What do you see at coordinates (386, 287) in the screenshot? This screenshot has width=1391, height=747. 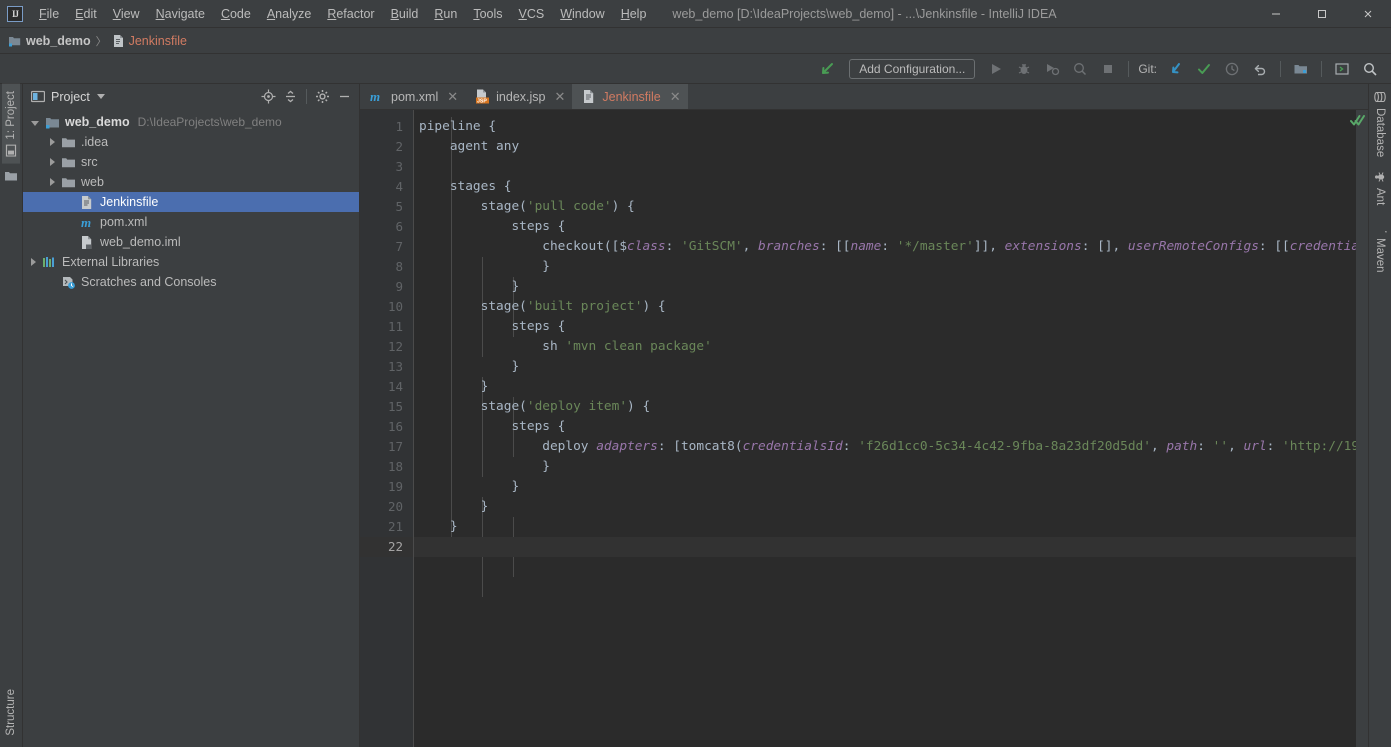 I see `line-number: 9` at bounding box center [386, 287].